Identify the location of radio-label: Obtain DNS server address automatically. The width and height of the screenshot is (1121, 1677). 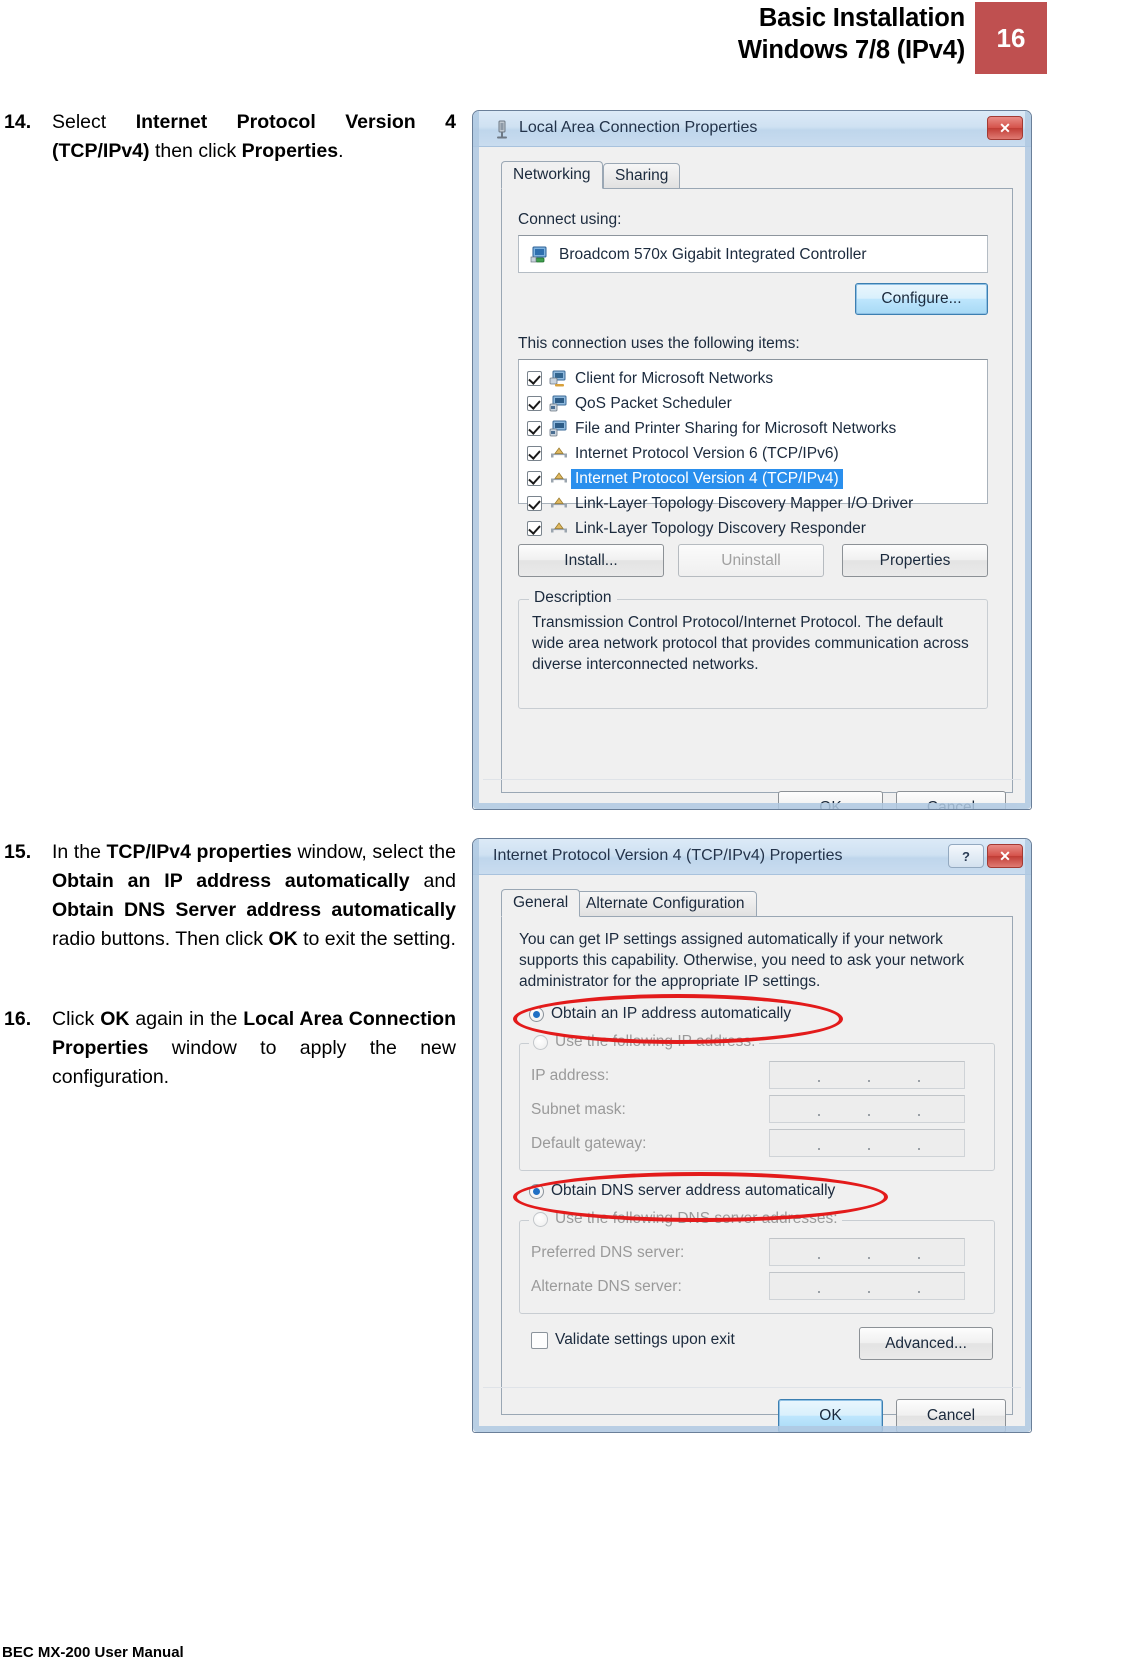
(693, 1190).